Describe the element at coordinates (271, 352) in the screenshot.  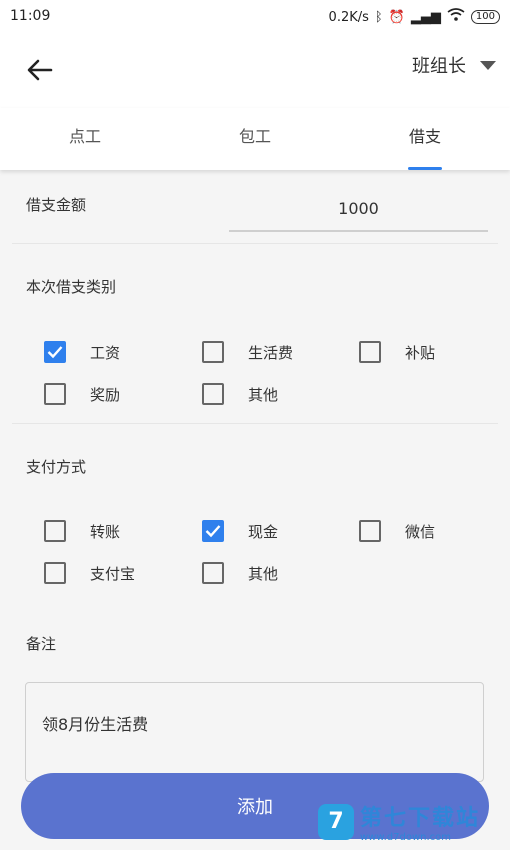
I see `checkbox-label: 生活费` at that location.